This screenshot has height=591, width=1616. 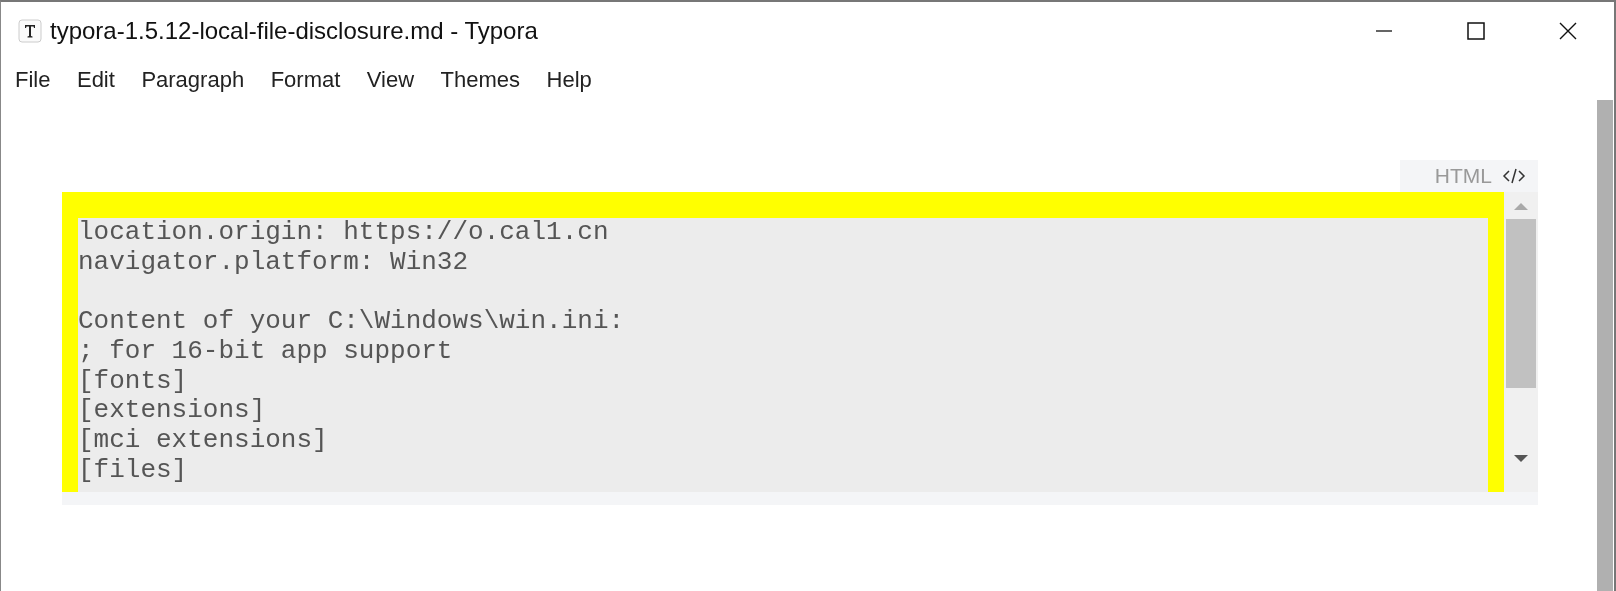 I want to click on output-line: location.origin: https://o.cal1.cn, so click(x=344, y=233).